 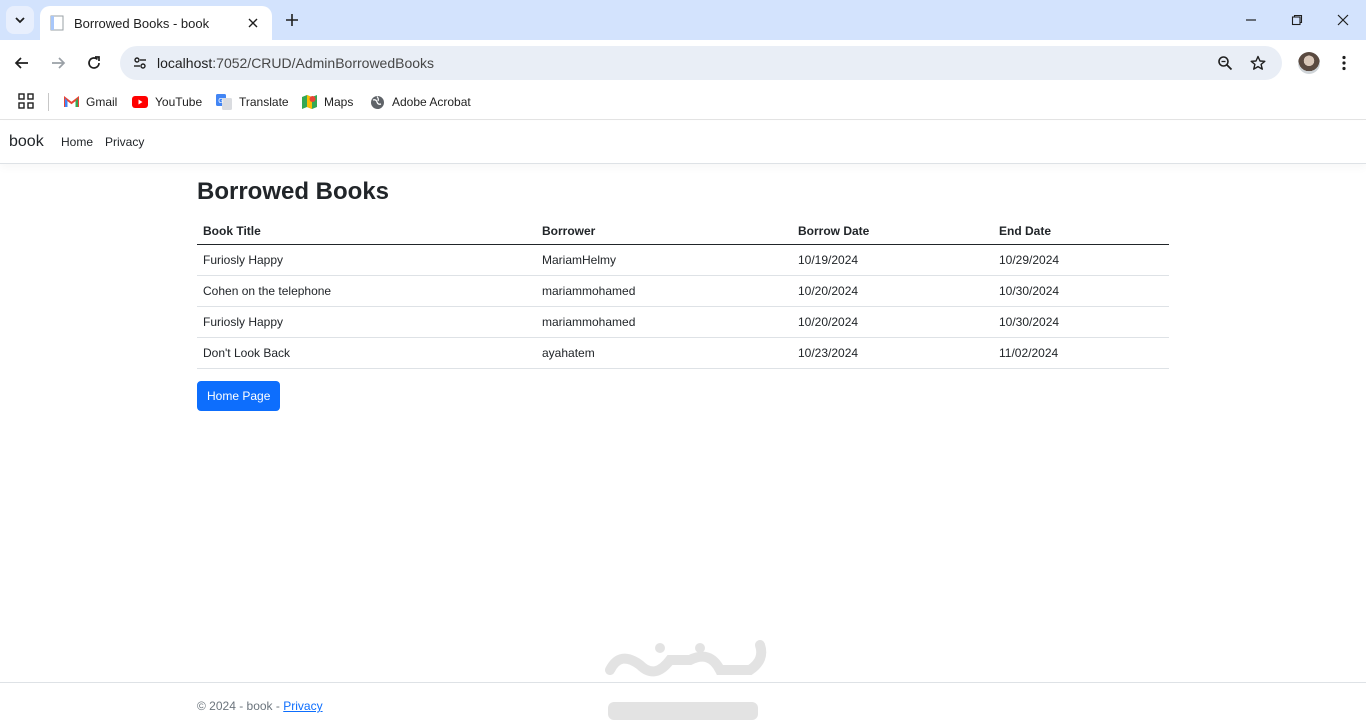 I want to click on cell-book-title: Cohen on the telephone, so click(x=366, y=291).